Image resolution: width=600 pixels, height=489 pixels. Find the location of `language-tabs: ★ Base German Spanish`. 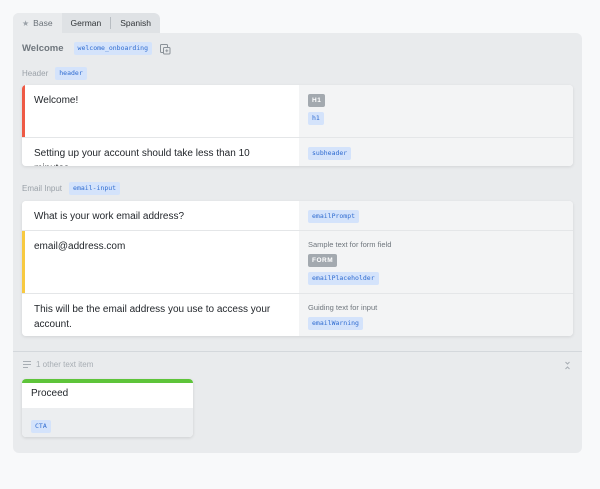

language-tabs: ★ Base German Spanish is located at coordinates (86, 23).